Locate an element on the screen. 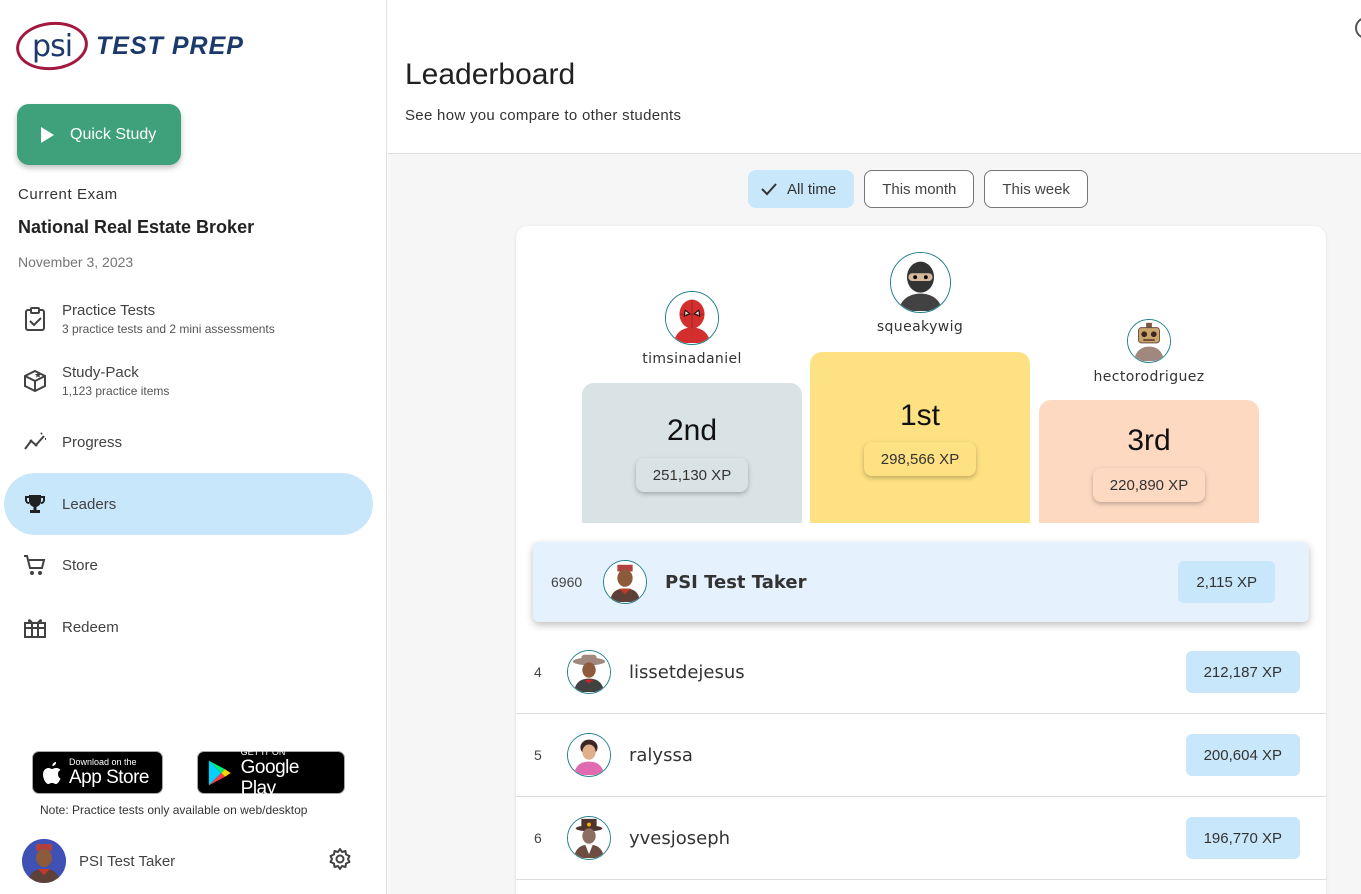 The width and height of the screenshot is (1361, 894). user-profile: PSI Test Taker is located at coordinates (187, 861).